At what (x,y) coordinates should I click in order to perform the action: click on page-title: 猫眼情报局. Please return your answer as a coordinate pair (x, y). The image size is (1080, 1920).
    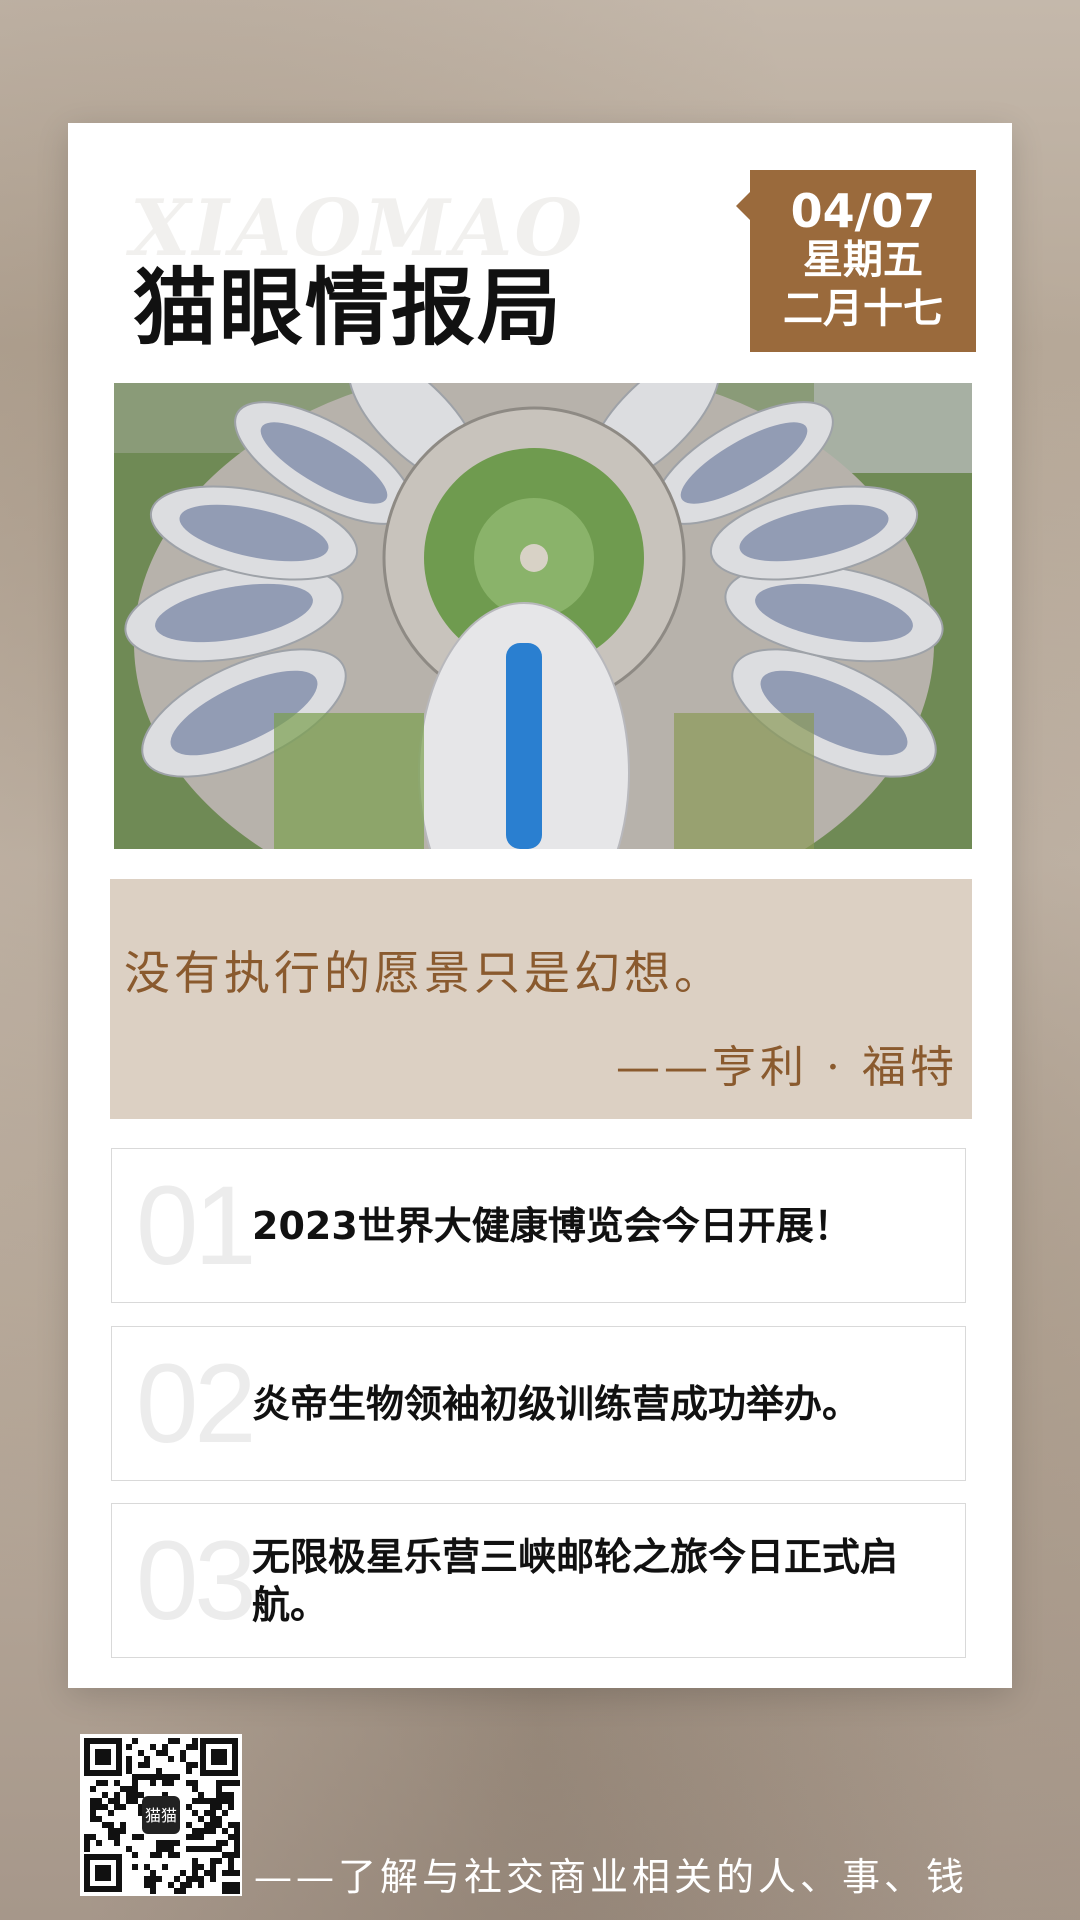
    Looking at the image, I should click on (348, 307).